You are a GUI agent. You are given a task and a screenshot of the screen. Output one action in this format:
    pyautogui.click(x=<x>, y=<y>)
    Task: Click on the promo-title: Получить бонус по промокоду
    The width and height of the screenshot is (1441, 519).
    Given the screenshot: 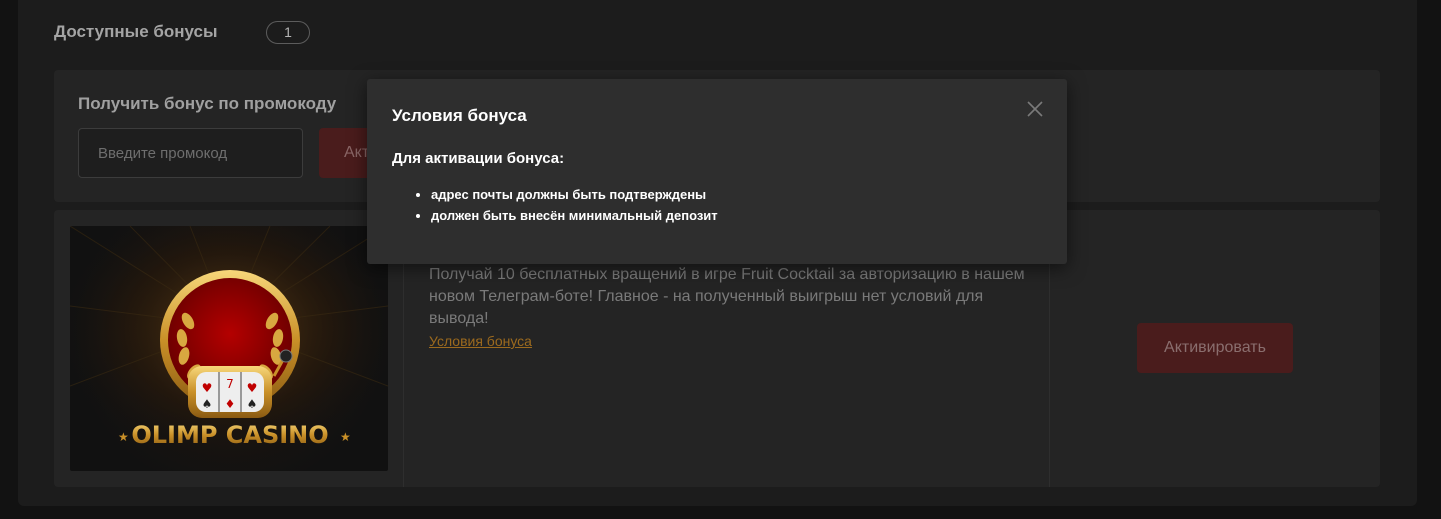 What is the action you would take?
    pyautogui.click(x=207, y=103)
    